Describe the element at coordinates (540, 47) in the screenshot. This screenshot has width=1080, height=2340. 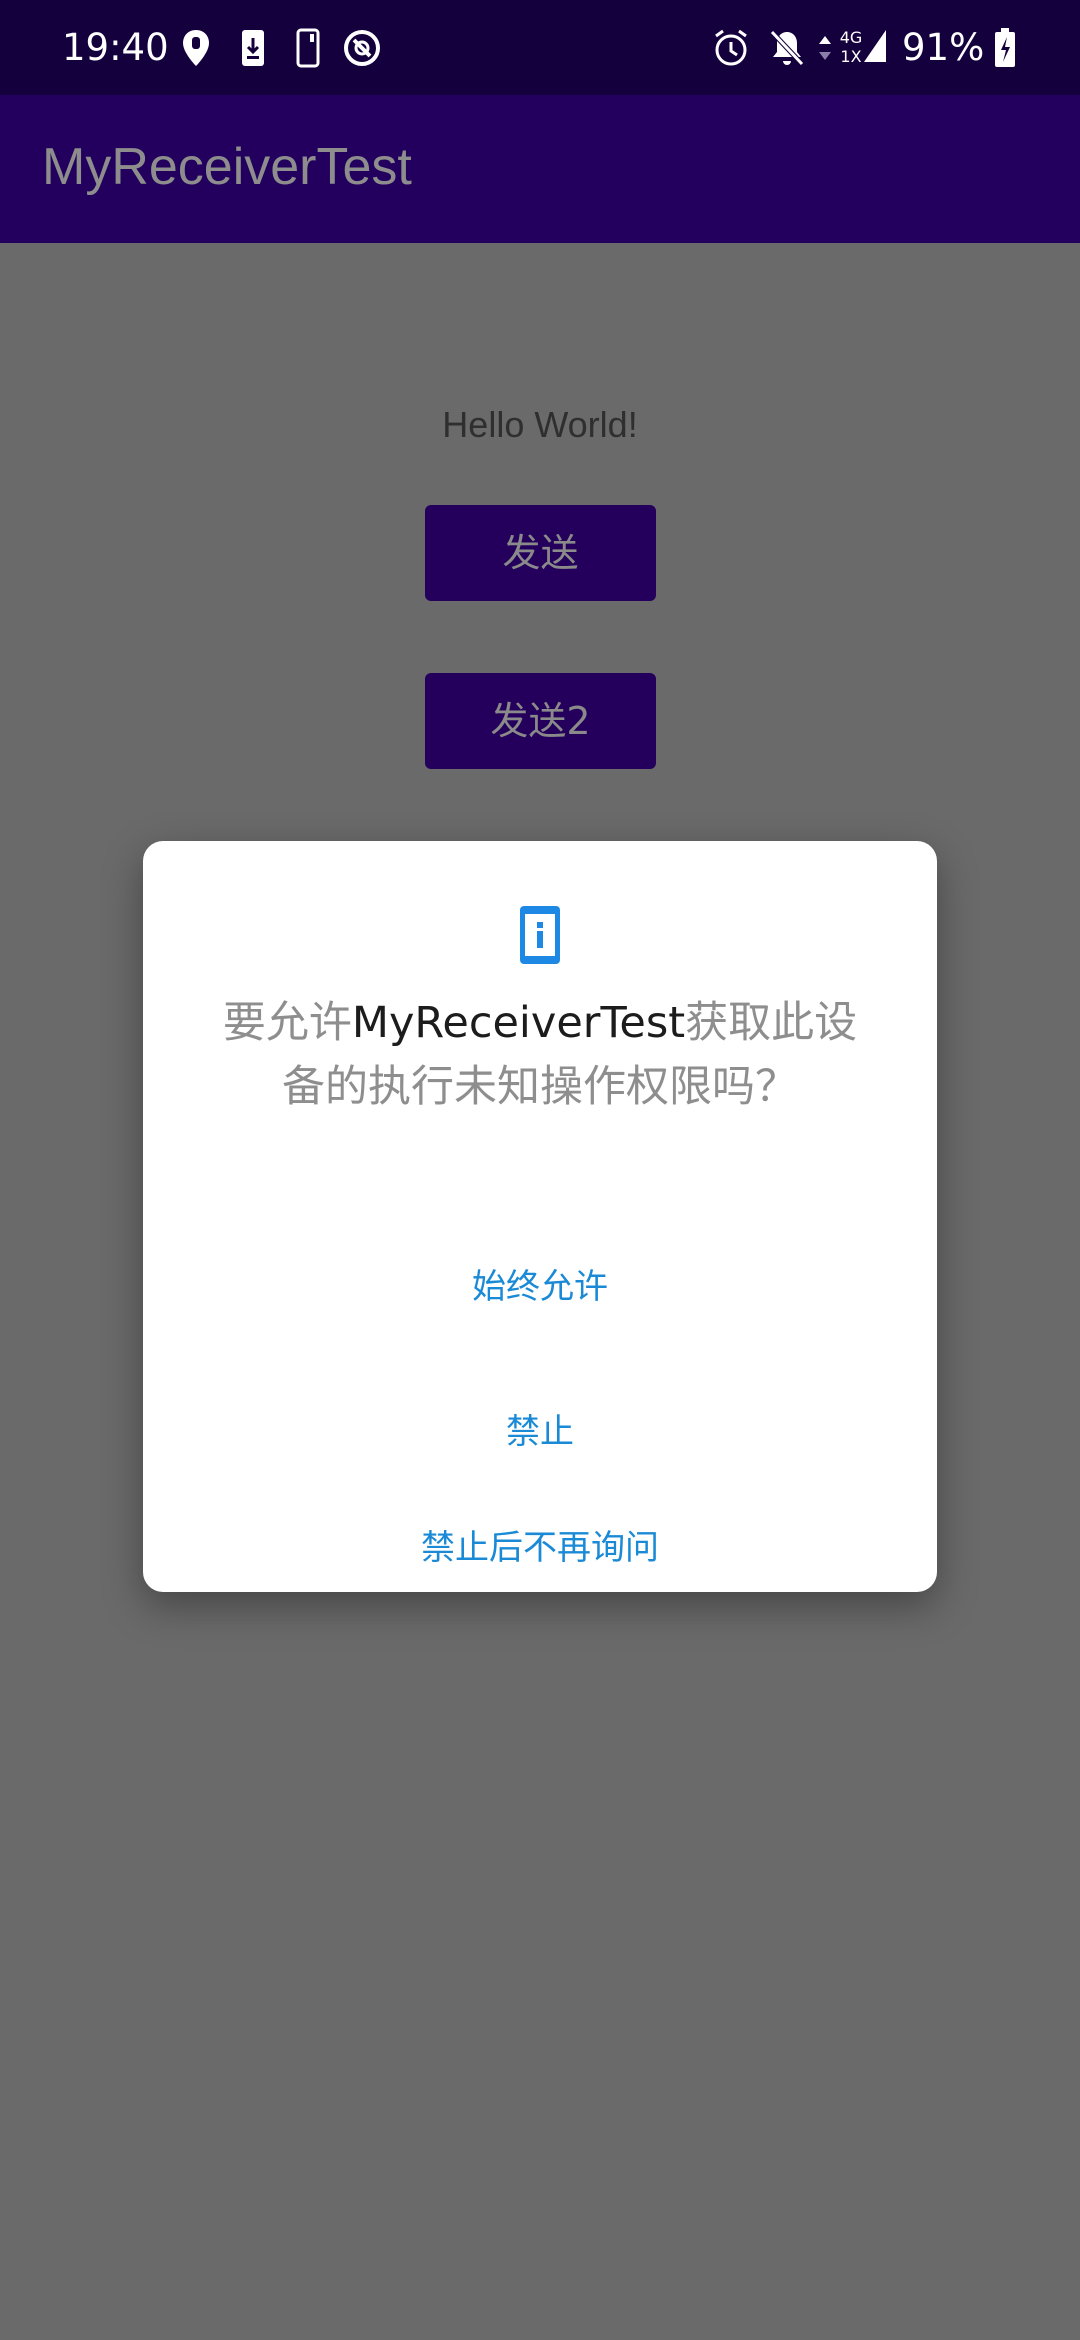
I see `status-bar: 19:40 4G 1X 91%` at that location.